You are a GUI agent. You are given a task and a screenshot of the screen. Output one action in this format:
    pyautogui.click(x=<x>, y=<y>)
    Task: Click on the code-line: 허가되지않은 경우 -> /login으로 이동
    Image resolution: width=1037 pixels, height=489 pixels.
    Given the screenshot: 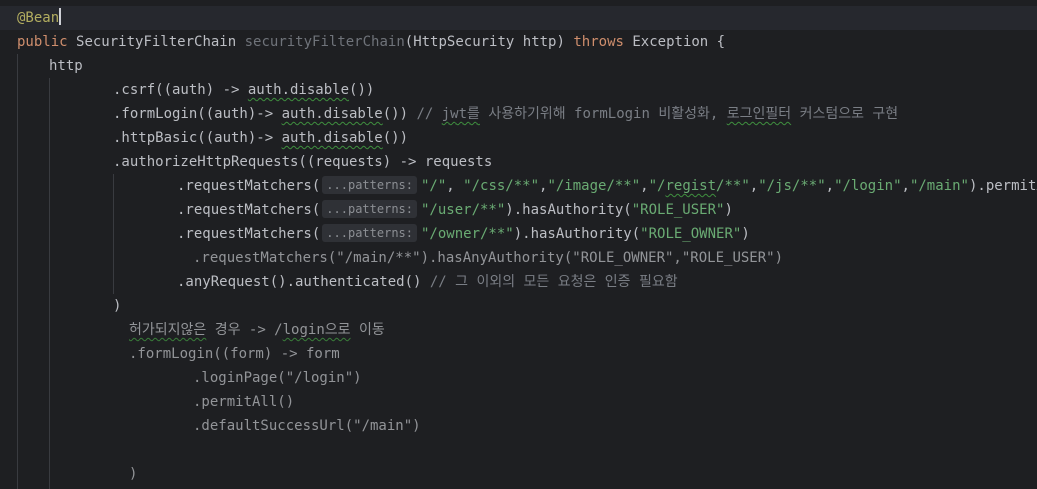 What is the action you would take?
    pyautogui.click(x=518, y=330)
    